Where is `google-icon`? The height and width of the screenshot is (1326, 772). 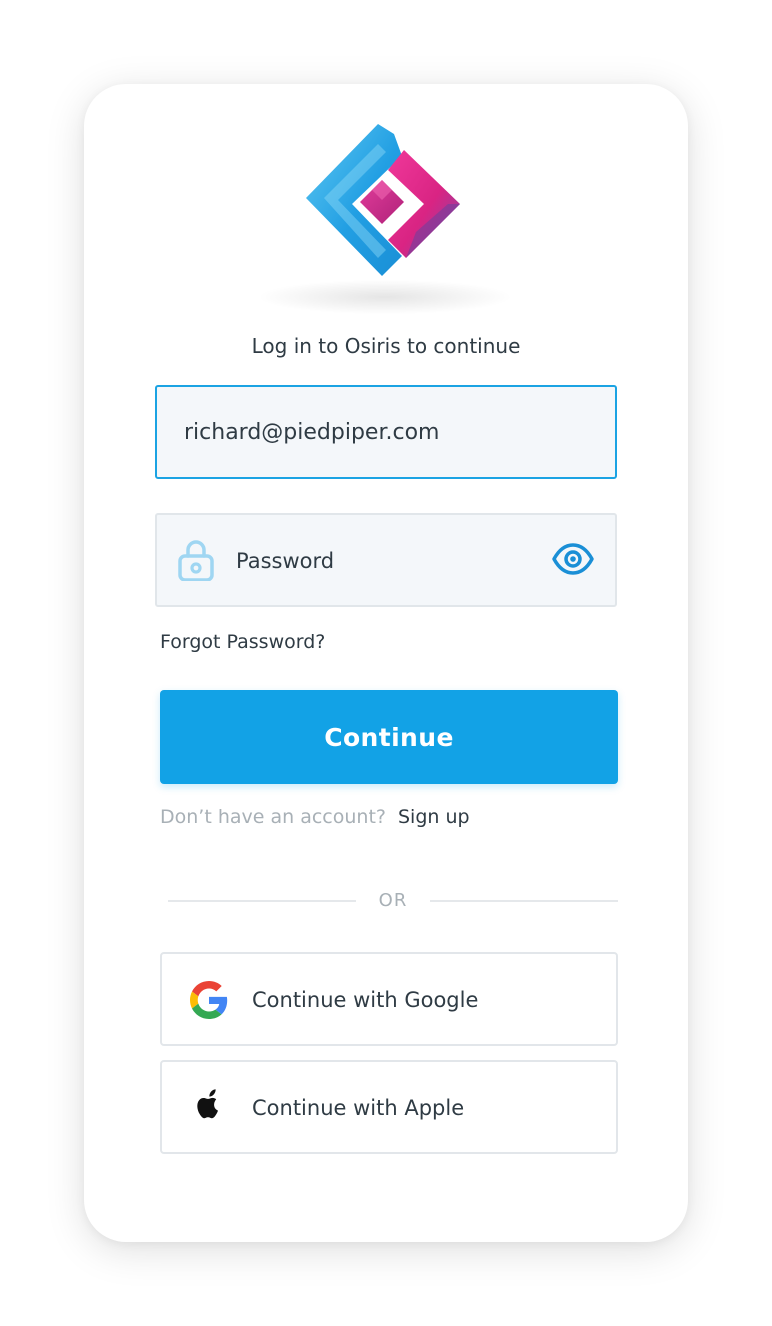 google-icon is located at coordinates (209, 1000).